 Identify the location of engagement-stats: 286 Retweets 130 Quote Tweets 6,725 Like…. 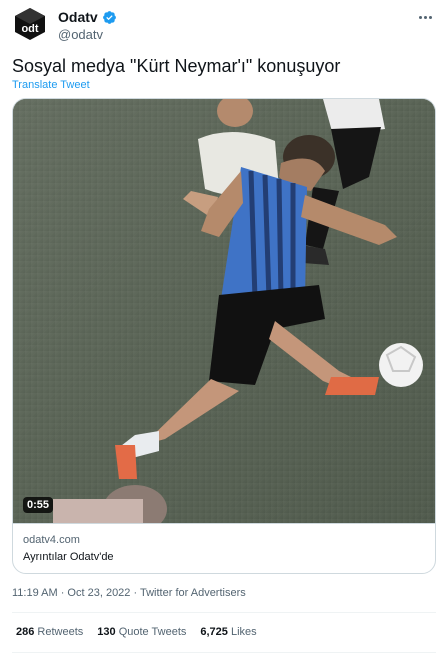
(136, 632).